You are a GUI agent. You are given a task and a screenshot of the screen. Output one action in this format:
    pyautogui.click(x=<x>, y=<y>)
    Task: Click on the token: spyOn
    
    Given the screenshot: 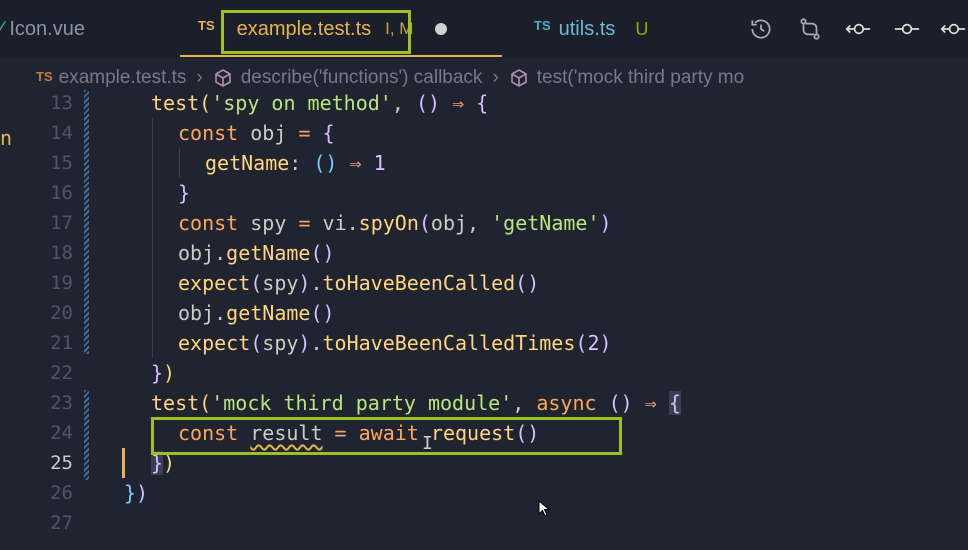 What is the action you would take?
    pyautogui.click(x=388, y=223)
    